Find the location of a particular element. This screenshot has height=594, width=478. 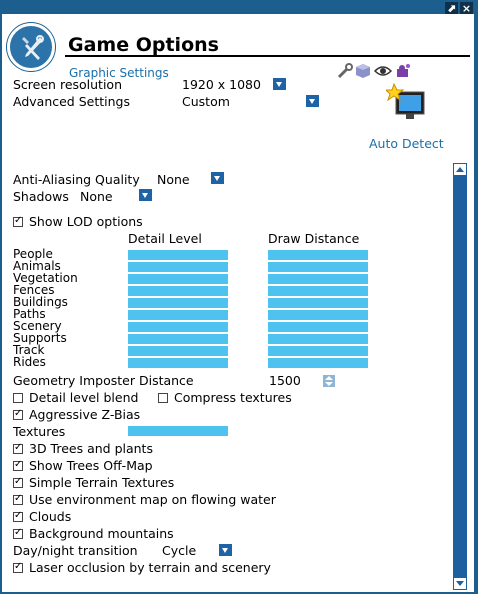

show-lod-label: Show LOD options is located at coordinates (86, 221).